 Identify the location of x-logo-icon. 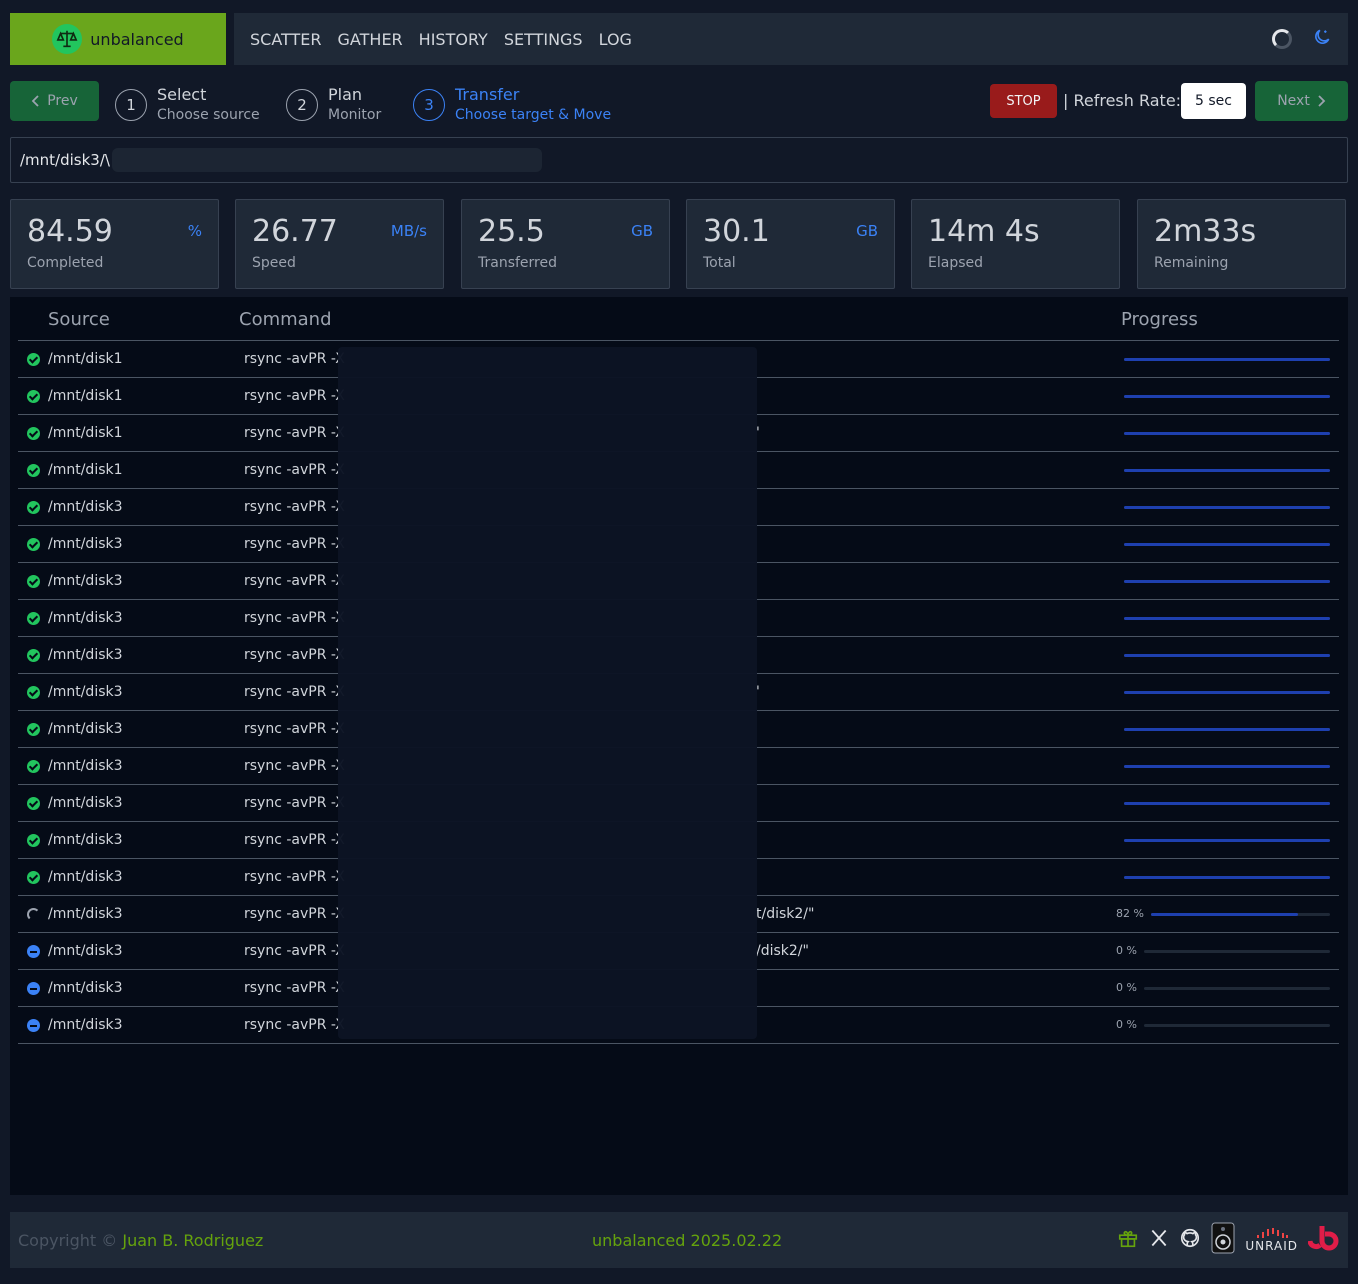
(1159, 1240).